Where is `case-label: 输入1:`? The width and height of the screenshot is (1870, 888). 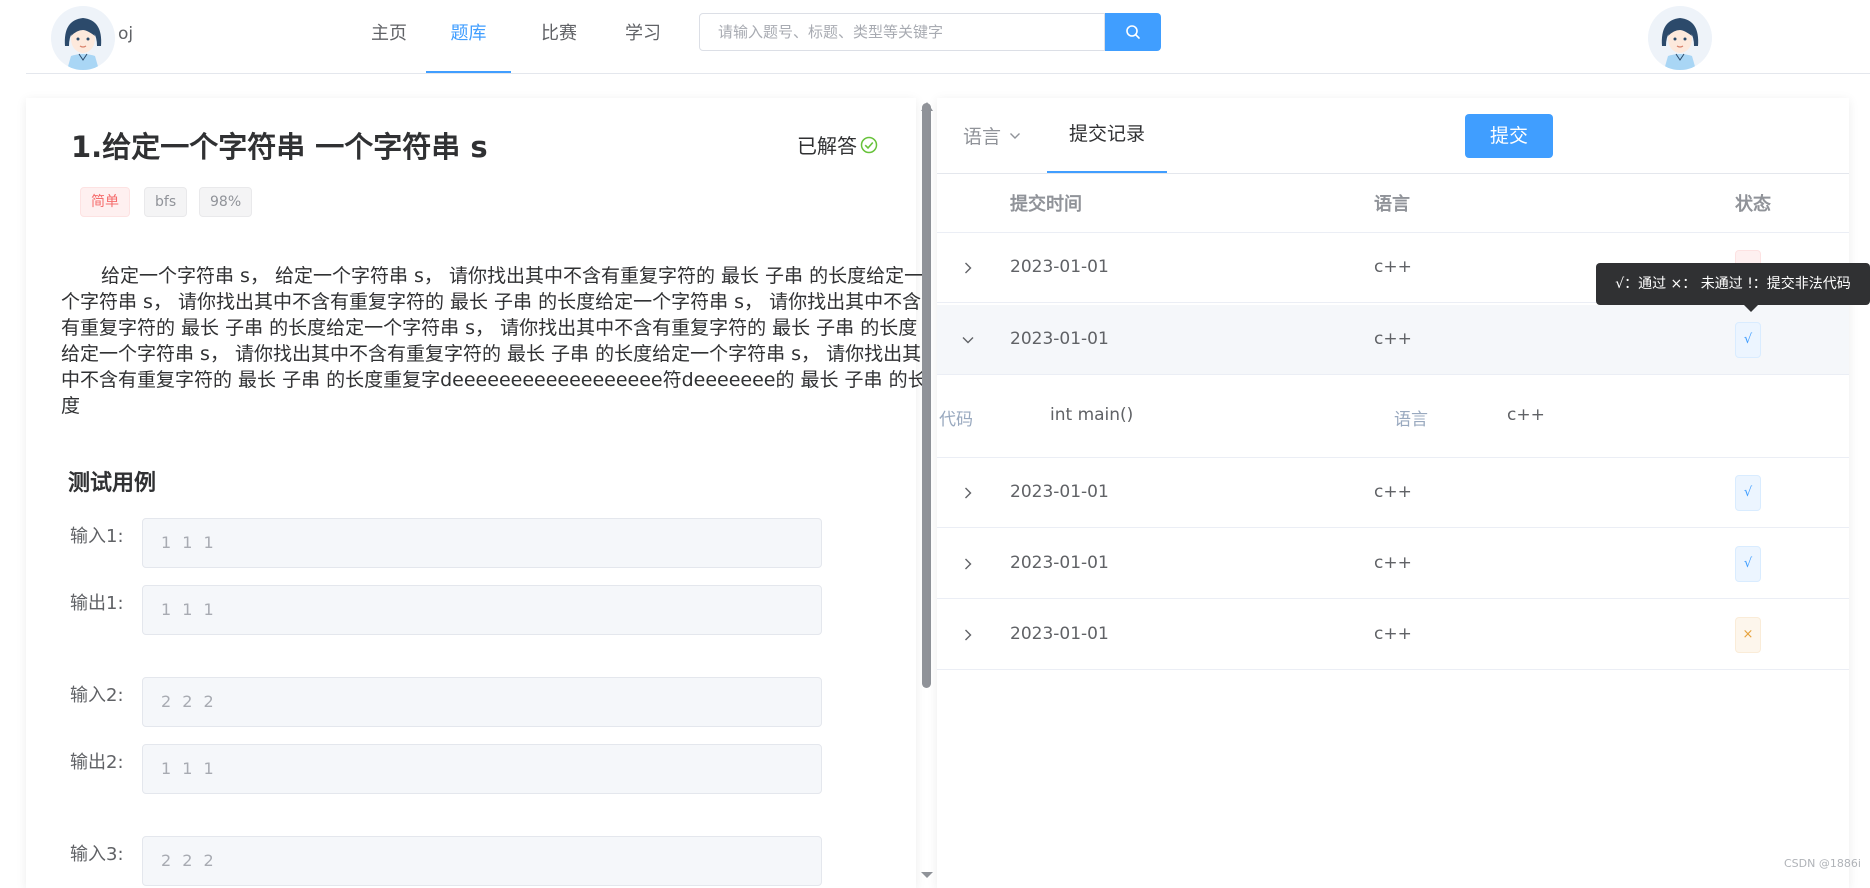
case-label: 输入1: is located at coordinates (97, 536).